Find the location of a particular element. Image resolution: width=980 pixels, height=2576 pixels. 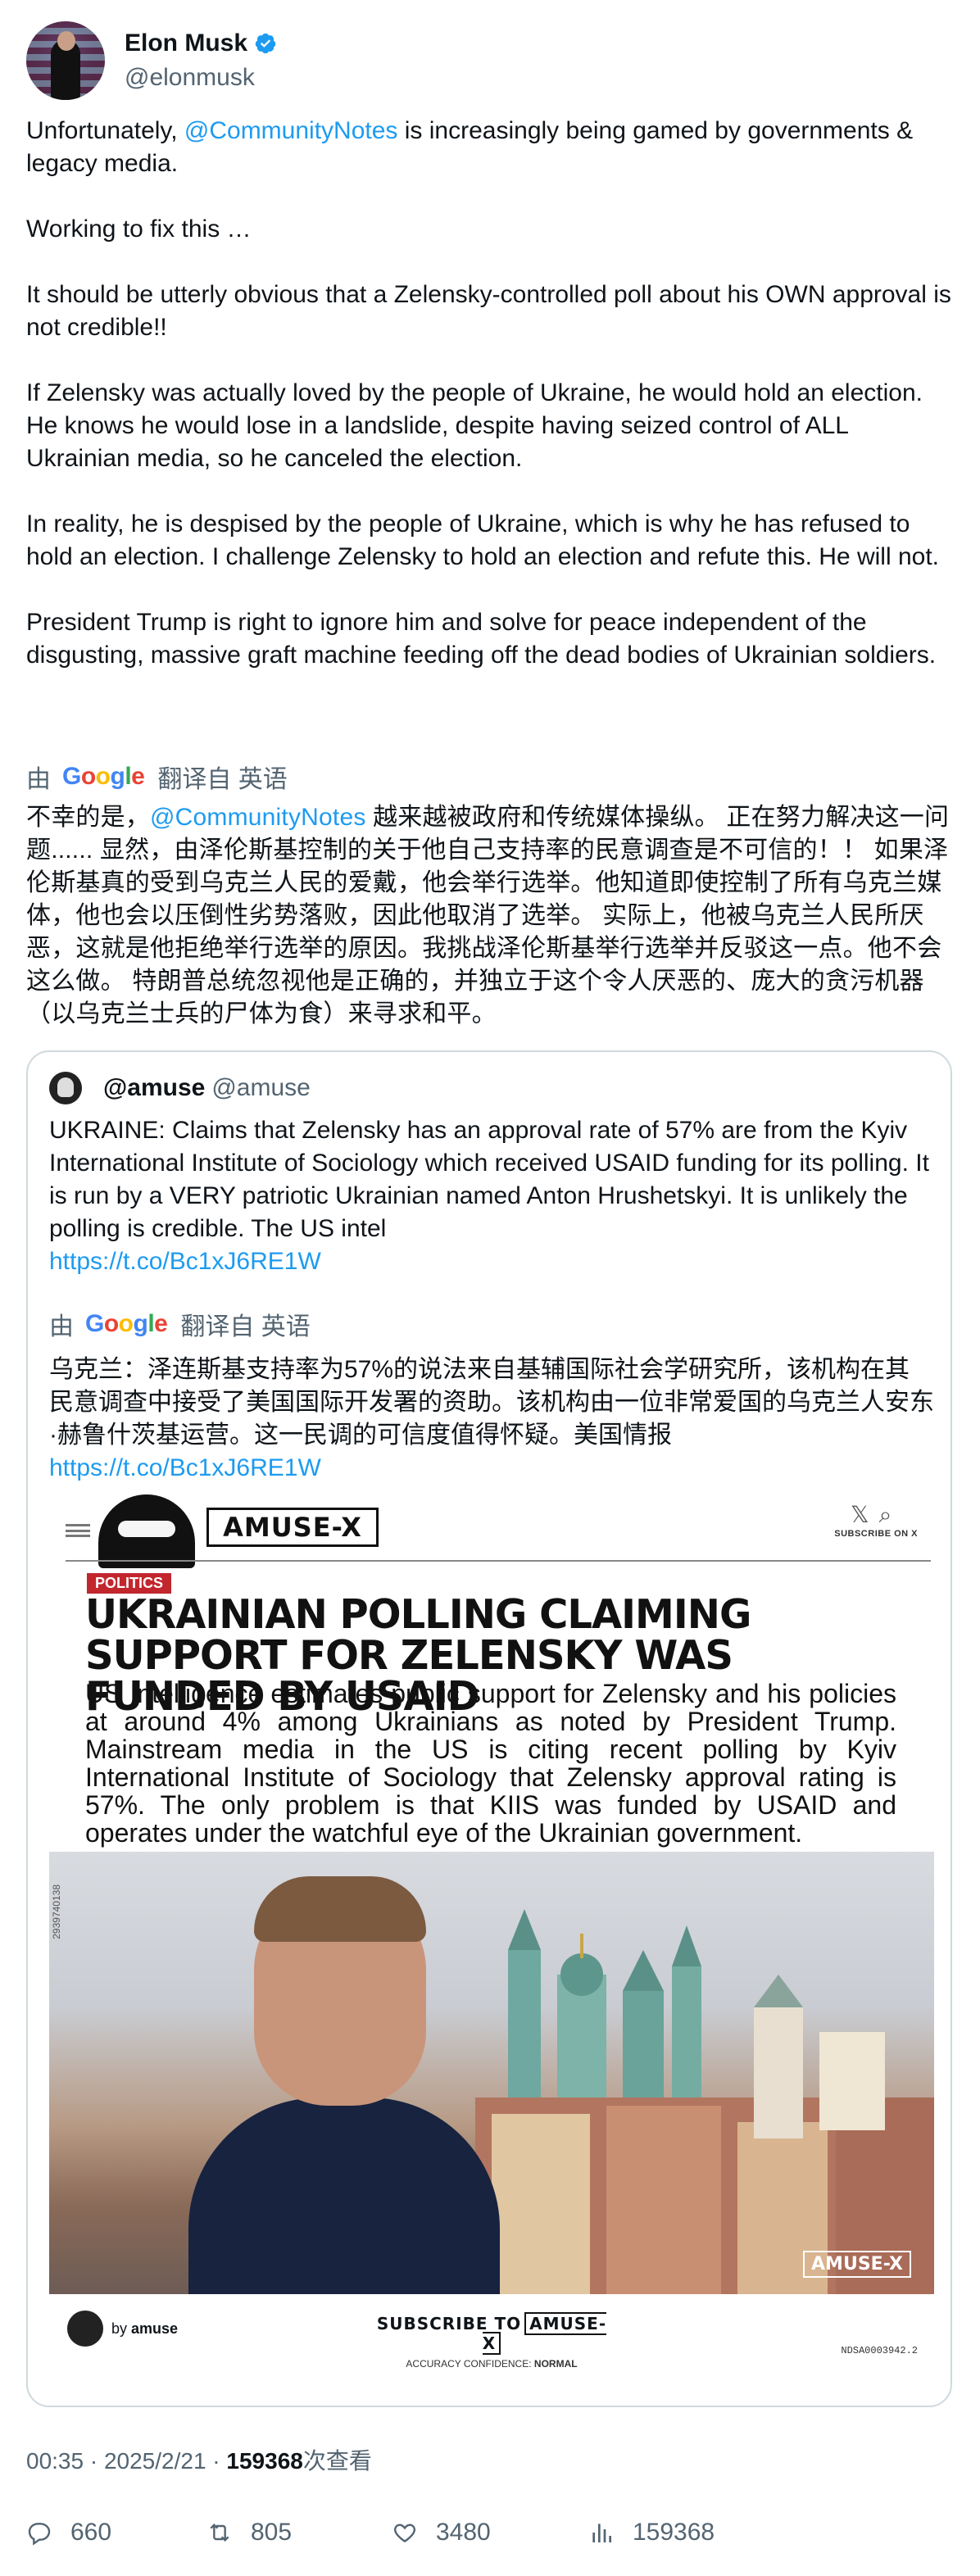

byline: by amuse is located at coordinates (122, 2329).